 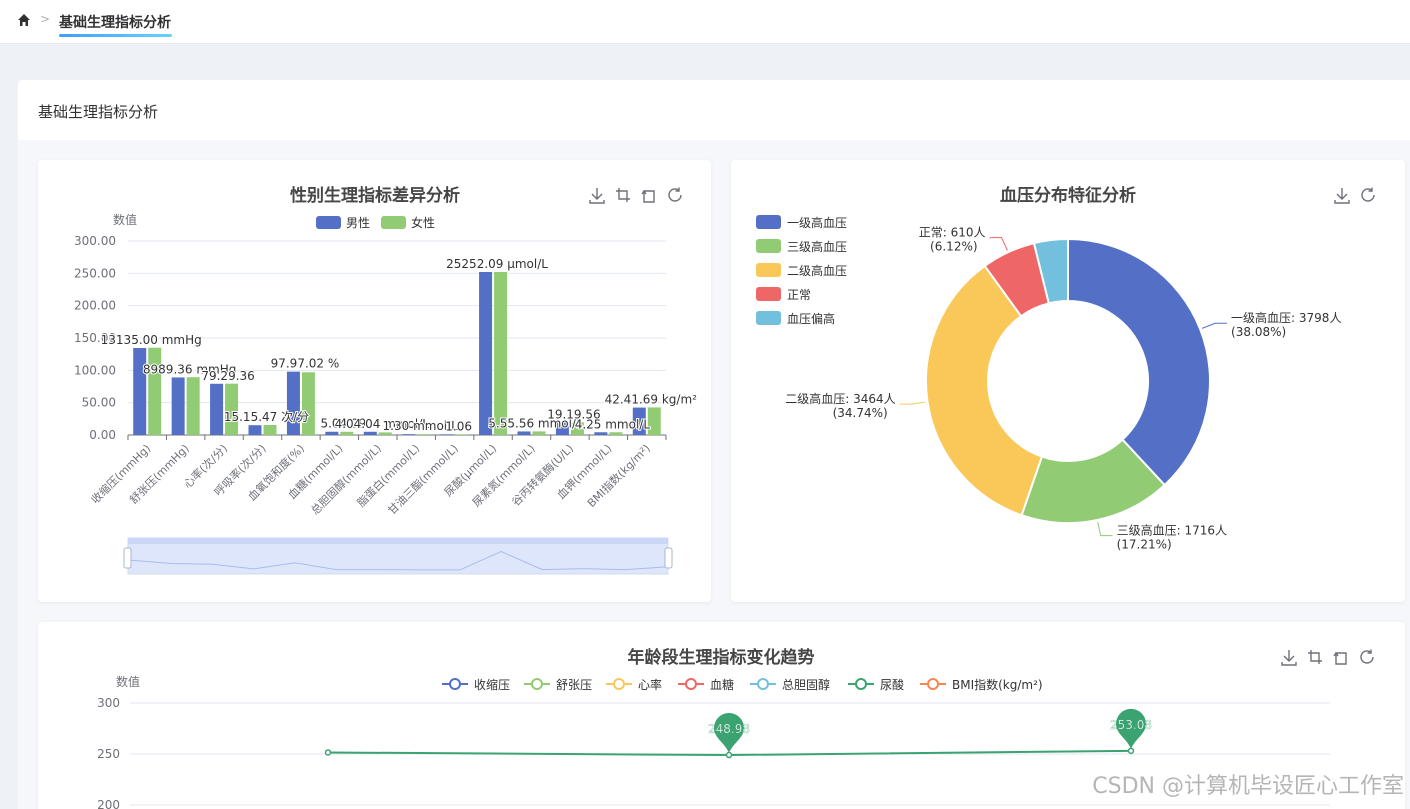 What do you see at coordinates (721, 657) in the screenshot?
I see `chart-title: 年龄段生理指标变化趋势` at bounding box center [721, 657].